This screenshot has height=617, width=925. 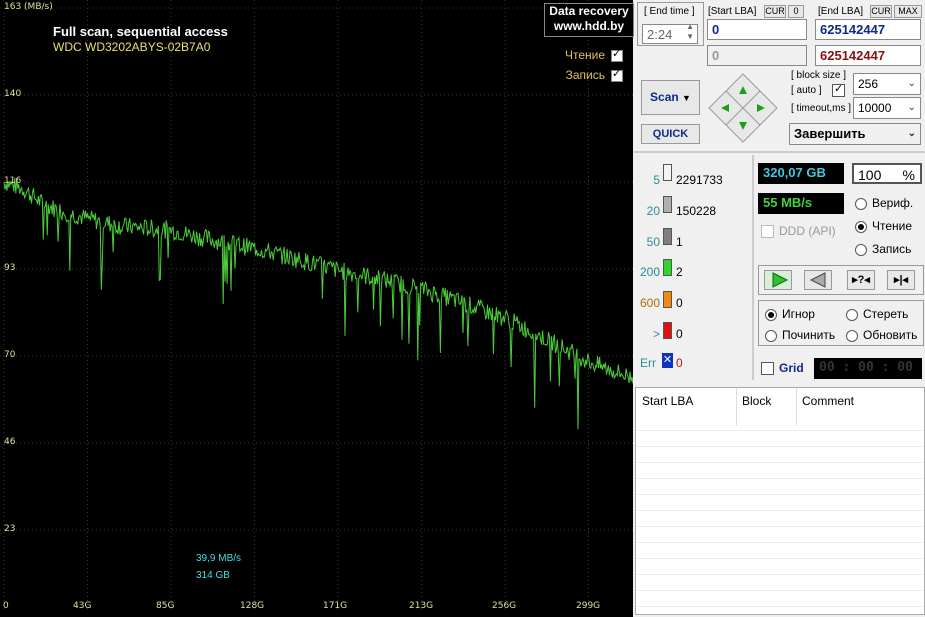 I want to click on opt-ignore: Игнор, so click(x=790, y=314).